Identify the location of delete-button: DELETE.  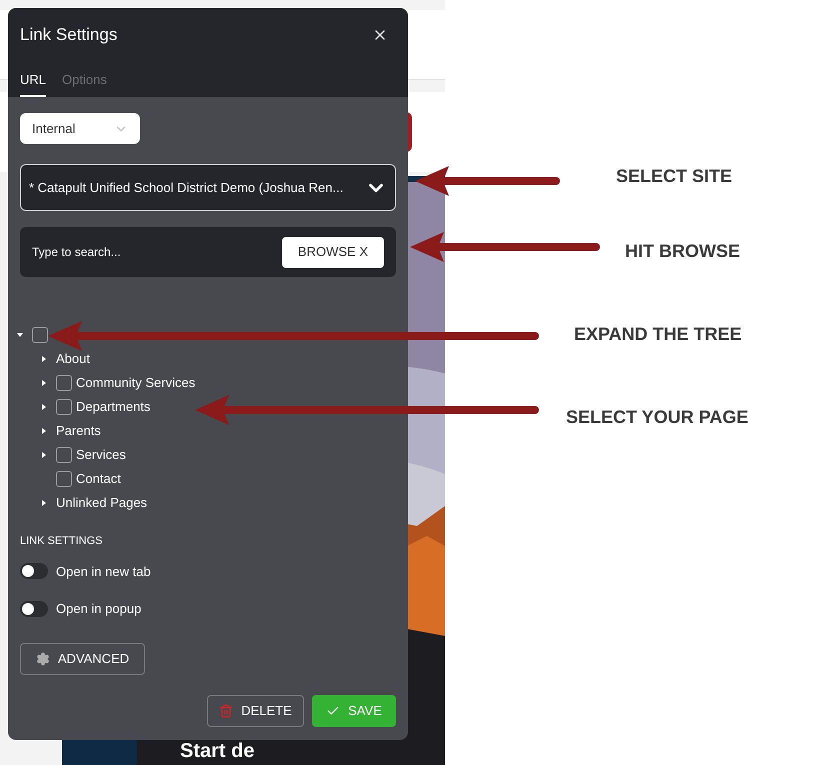
(255, 710).